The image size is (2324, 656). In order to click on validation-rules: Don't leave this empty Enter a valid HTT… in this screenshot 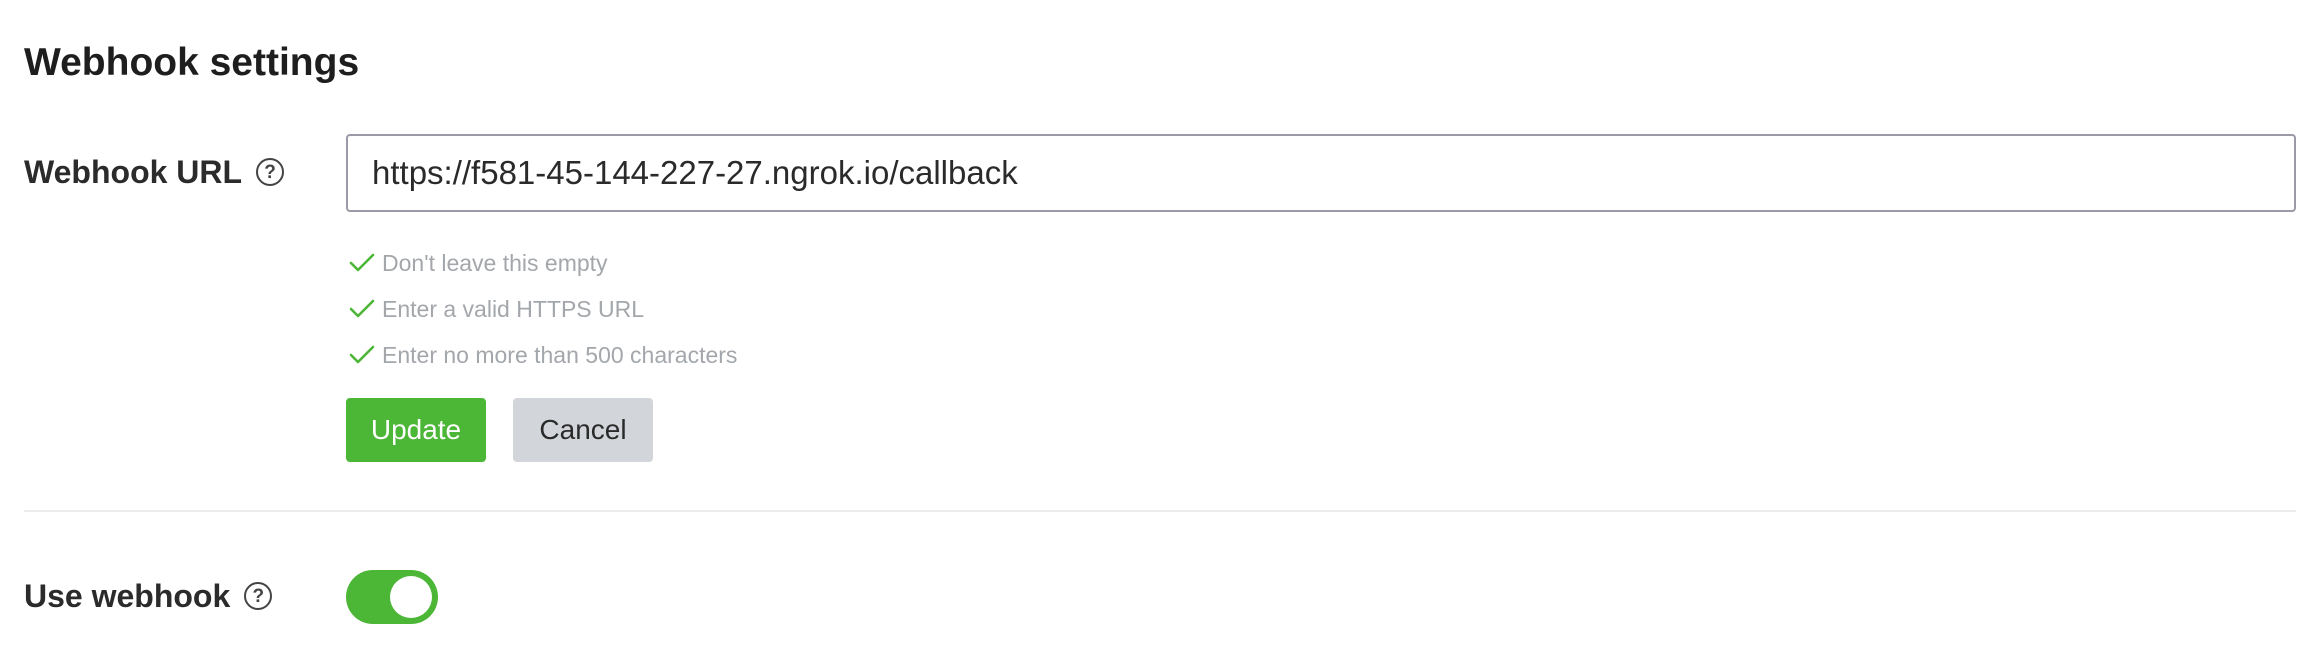, I will do `click(542, 309)`.